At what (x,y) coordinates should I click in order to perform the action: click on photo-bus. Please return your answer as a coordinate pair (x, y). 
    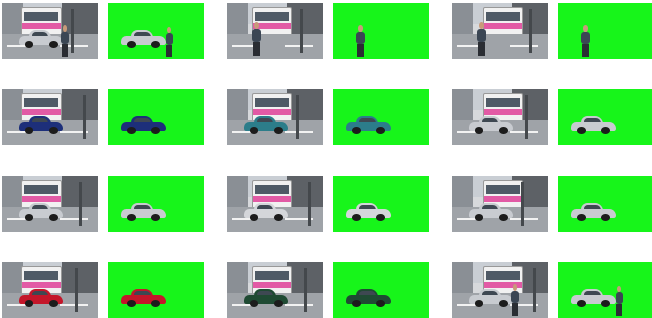
    Looking at the image, I should click on (503, 22).